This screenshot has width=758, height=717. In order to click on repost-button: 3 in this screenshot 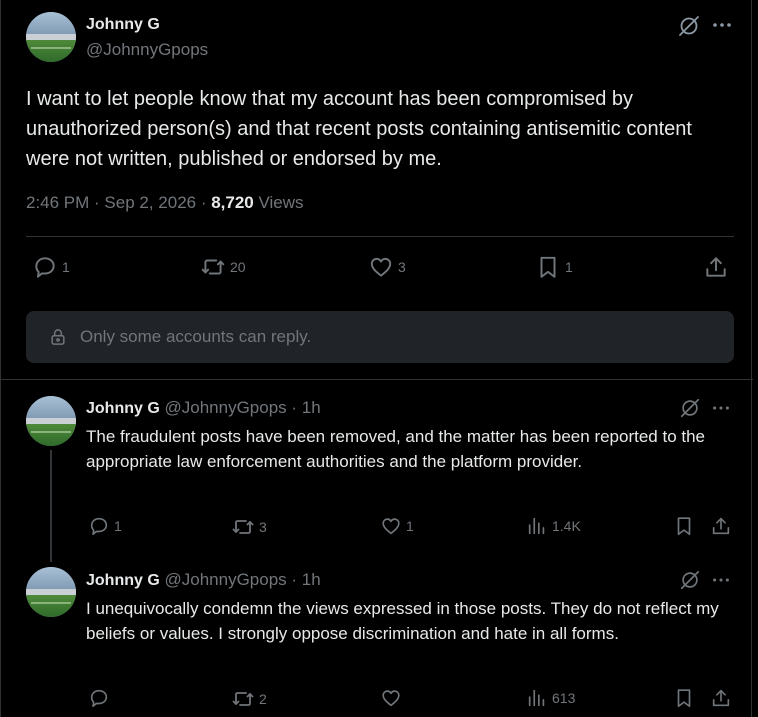, I will do `click(249, 527)`.